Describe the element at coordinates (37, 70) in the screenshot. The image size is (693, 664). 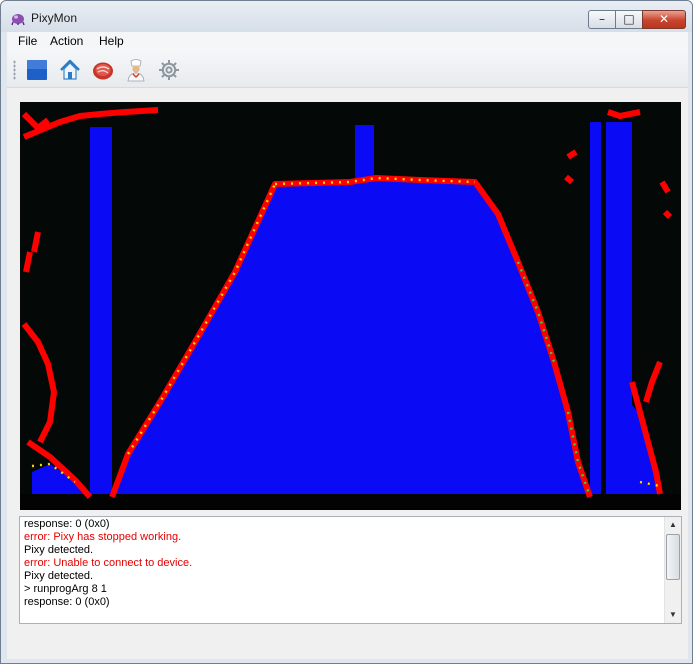
I see `blue-square-icon` at that location.